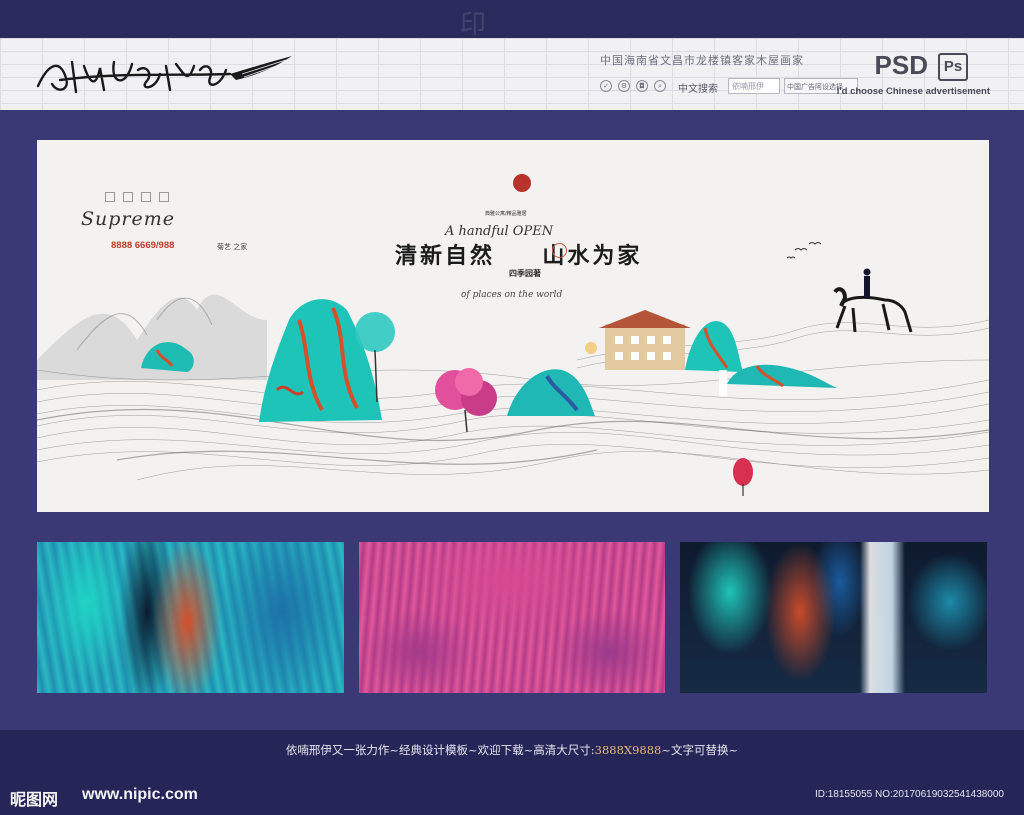  What do you see at coordinates (512, 19) in the screenshot?
I see `top-stripe` at bounding box center [512, 19].